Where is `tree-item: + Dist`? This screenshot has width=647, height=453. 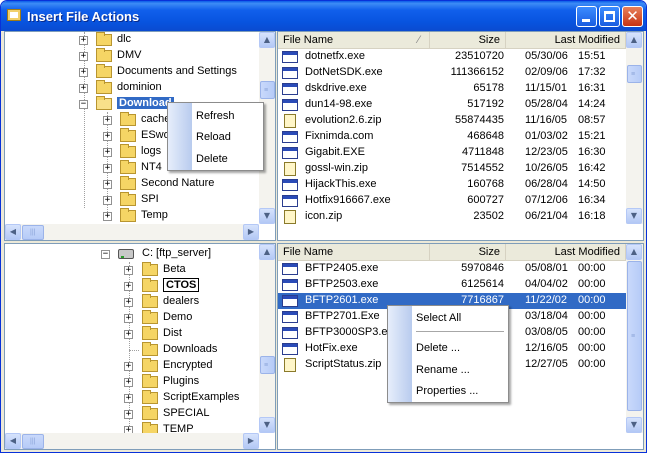
tree-item: + Dist is located at coordinates (132, 334).